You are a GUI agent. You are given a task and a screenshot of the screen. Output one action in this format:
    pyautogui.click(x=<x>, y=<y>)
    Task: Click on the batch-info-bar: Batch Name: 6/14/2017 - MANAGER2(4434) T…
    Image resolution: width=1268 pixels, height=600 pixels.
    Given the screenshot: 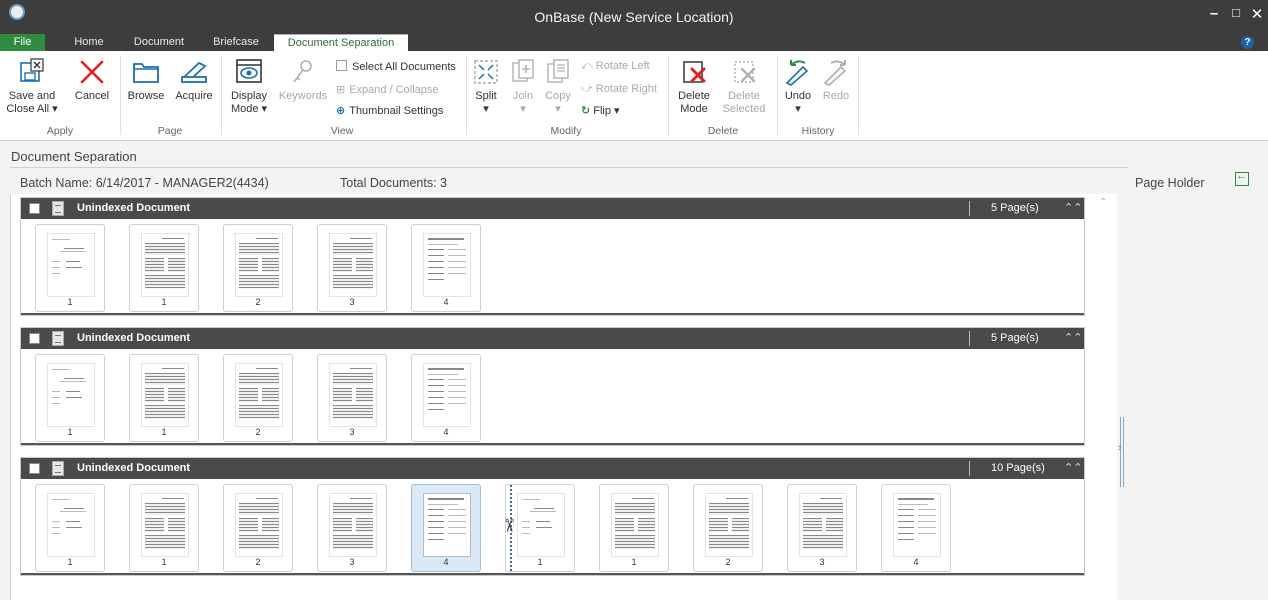 What is the action you would take?
    pyautogui.click(x=569, y=180)
    